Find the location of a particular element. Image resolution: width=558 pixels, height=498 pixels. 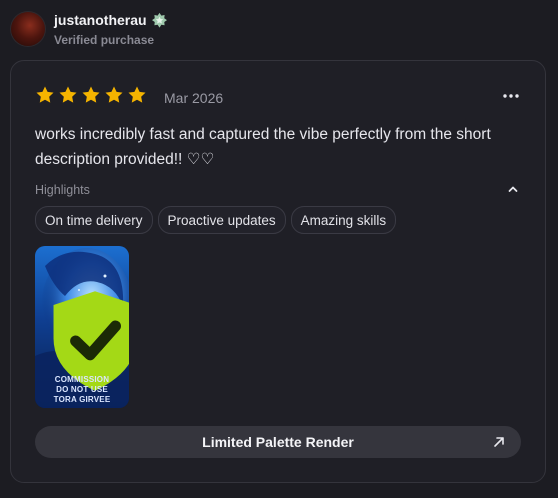

username: justanotherau is located at coordinates (100, 20).